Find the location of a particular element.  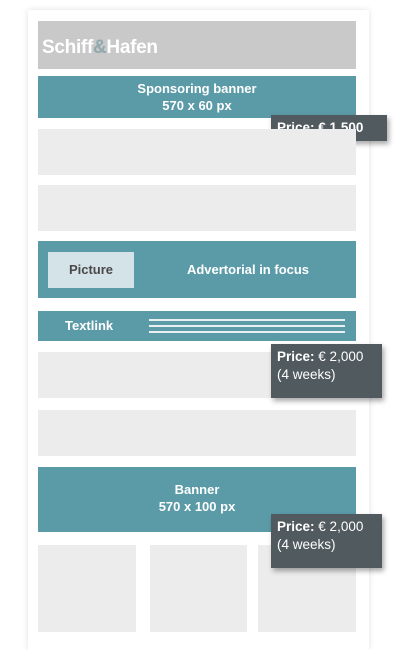

textlink-slot: Textlink is located at coordinates (197, 326).